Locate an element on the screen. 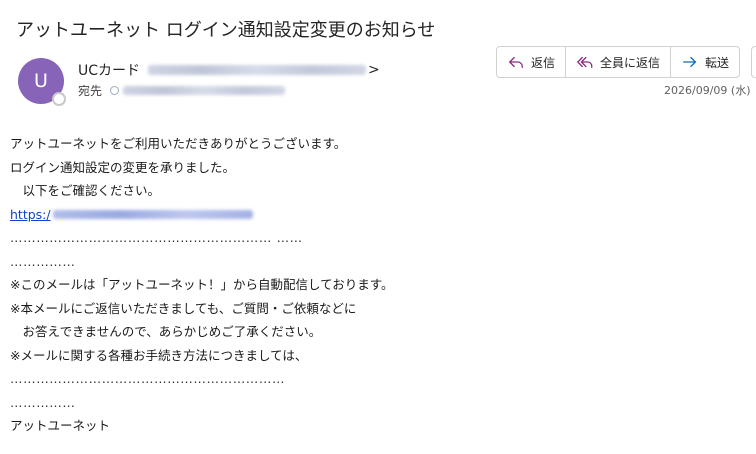  sender-address-close: > is located at coordinates (374, 70).